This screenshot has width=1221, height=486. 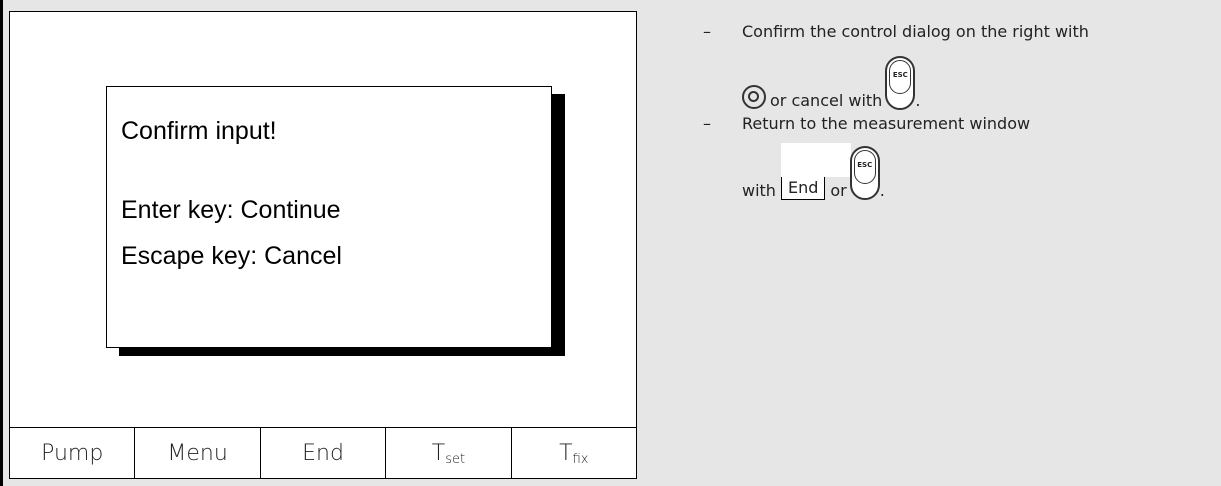 I want to click on end-key-text: End, so click(x=803, y=187).